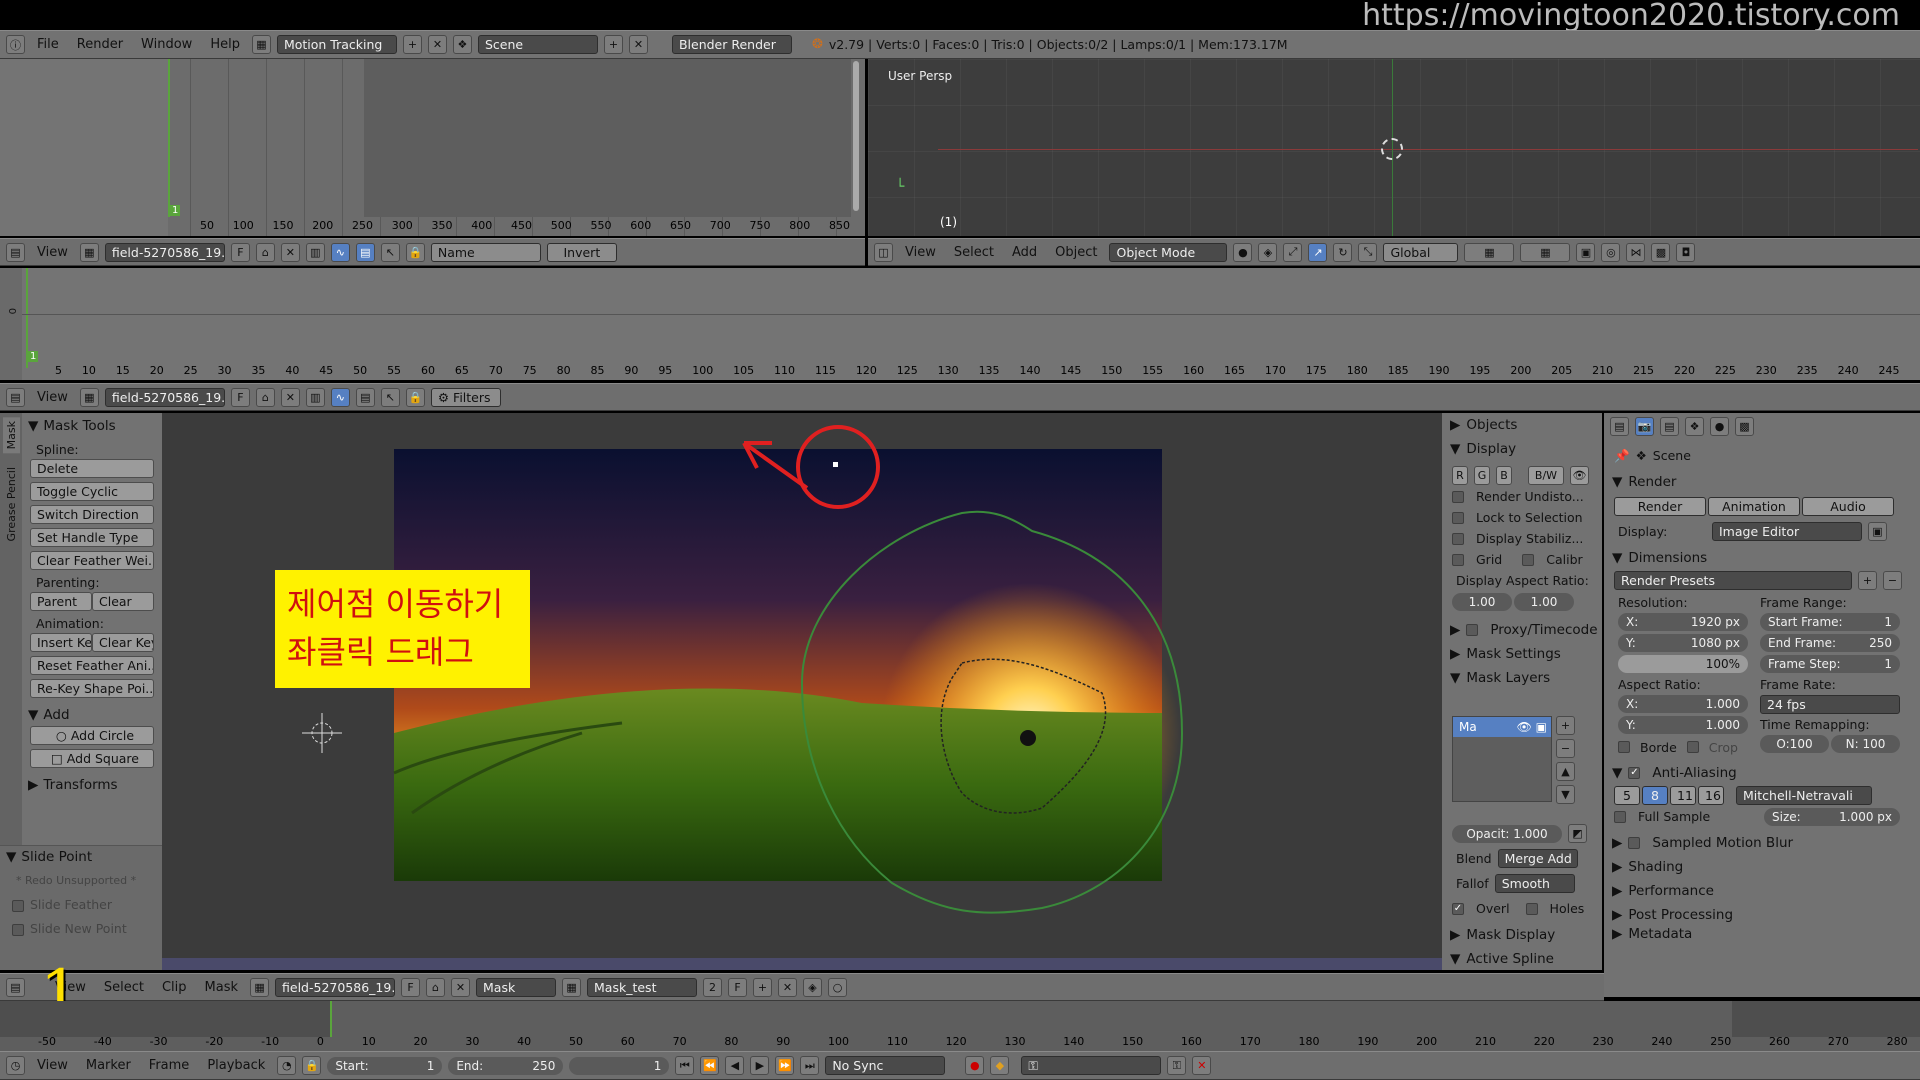 The image size is (1920, 1080). What do you see at coordinates (856, 136) in the screenshot?
I see `graph-scrollbar` at bounding box center [856, 136].